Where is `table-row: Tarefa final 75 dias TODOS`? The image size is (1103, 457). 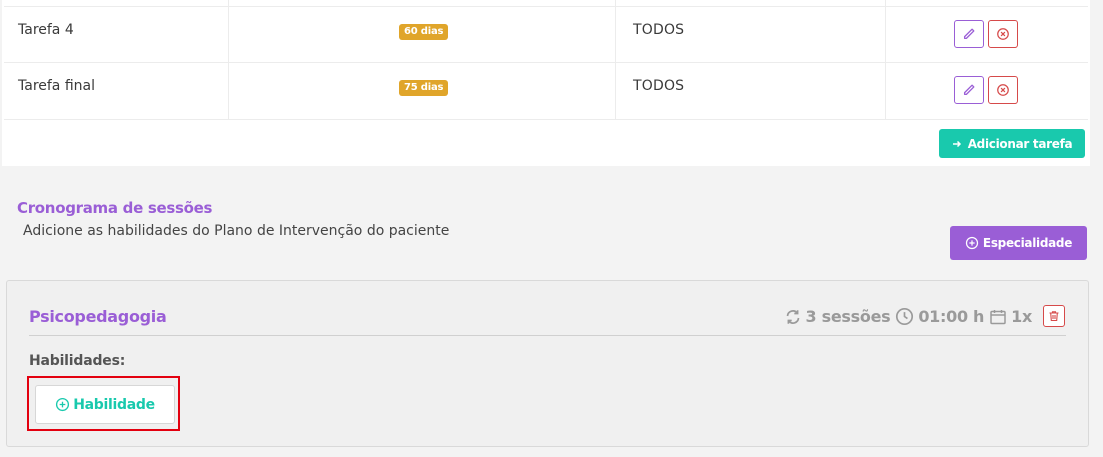
table-row: Tarefa final 75 dias TODOS is located at coordinates (546, 91).